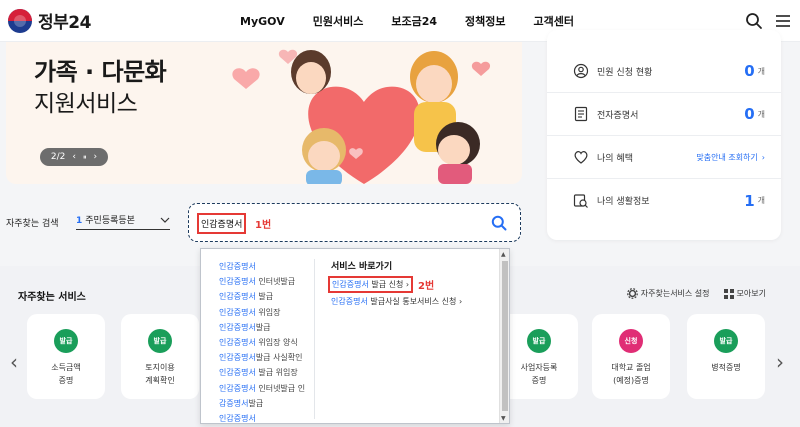  Describe the element at coordinates (539, 374) in the screenshot. I see `service-card-label: 사업자등록 증명` at that location.